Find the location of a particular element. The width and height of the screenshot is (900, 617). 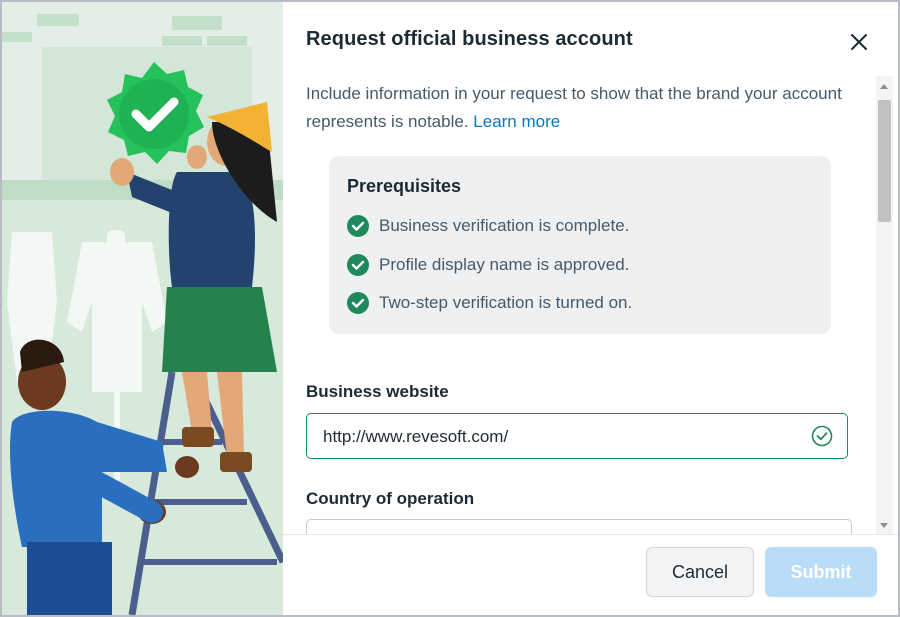

vertical-scrollbar is located at coordinates (884, 305).